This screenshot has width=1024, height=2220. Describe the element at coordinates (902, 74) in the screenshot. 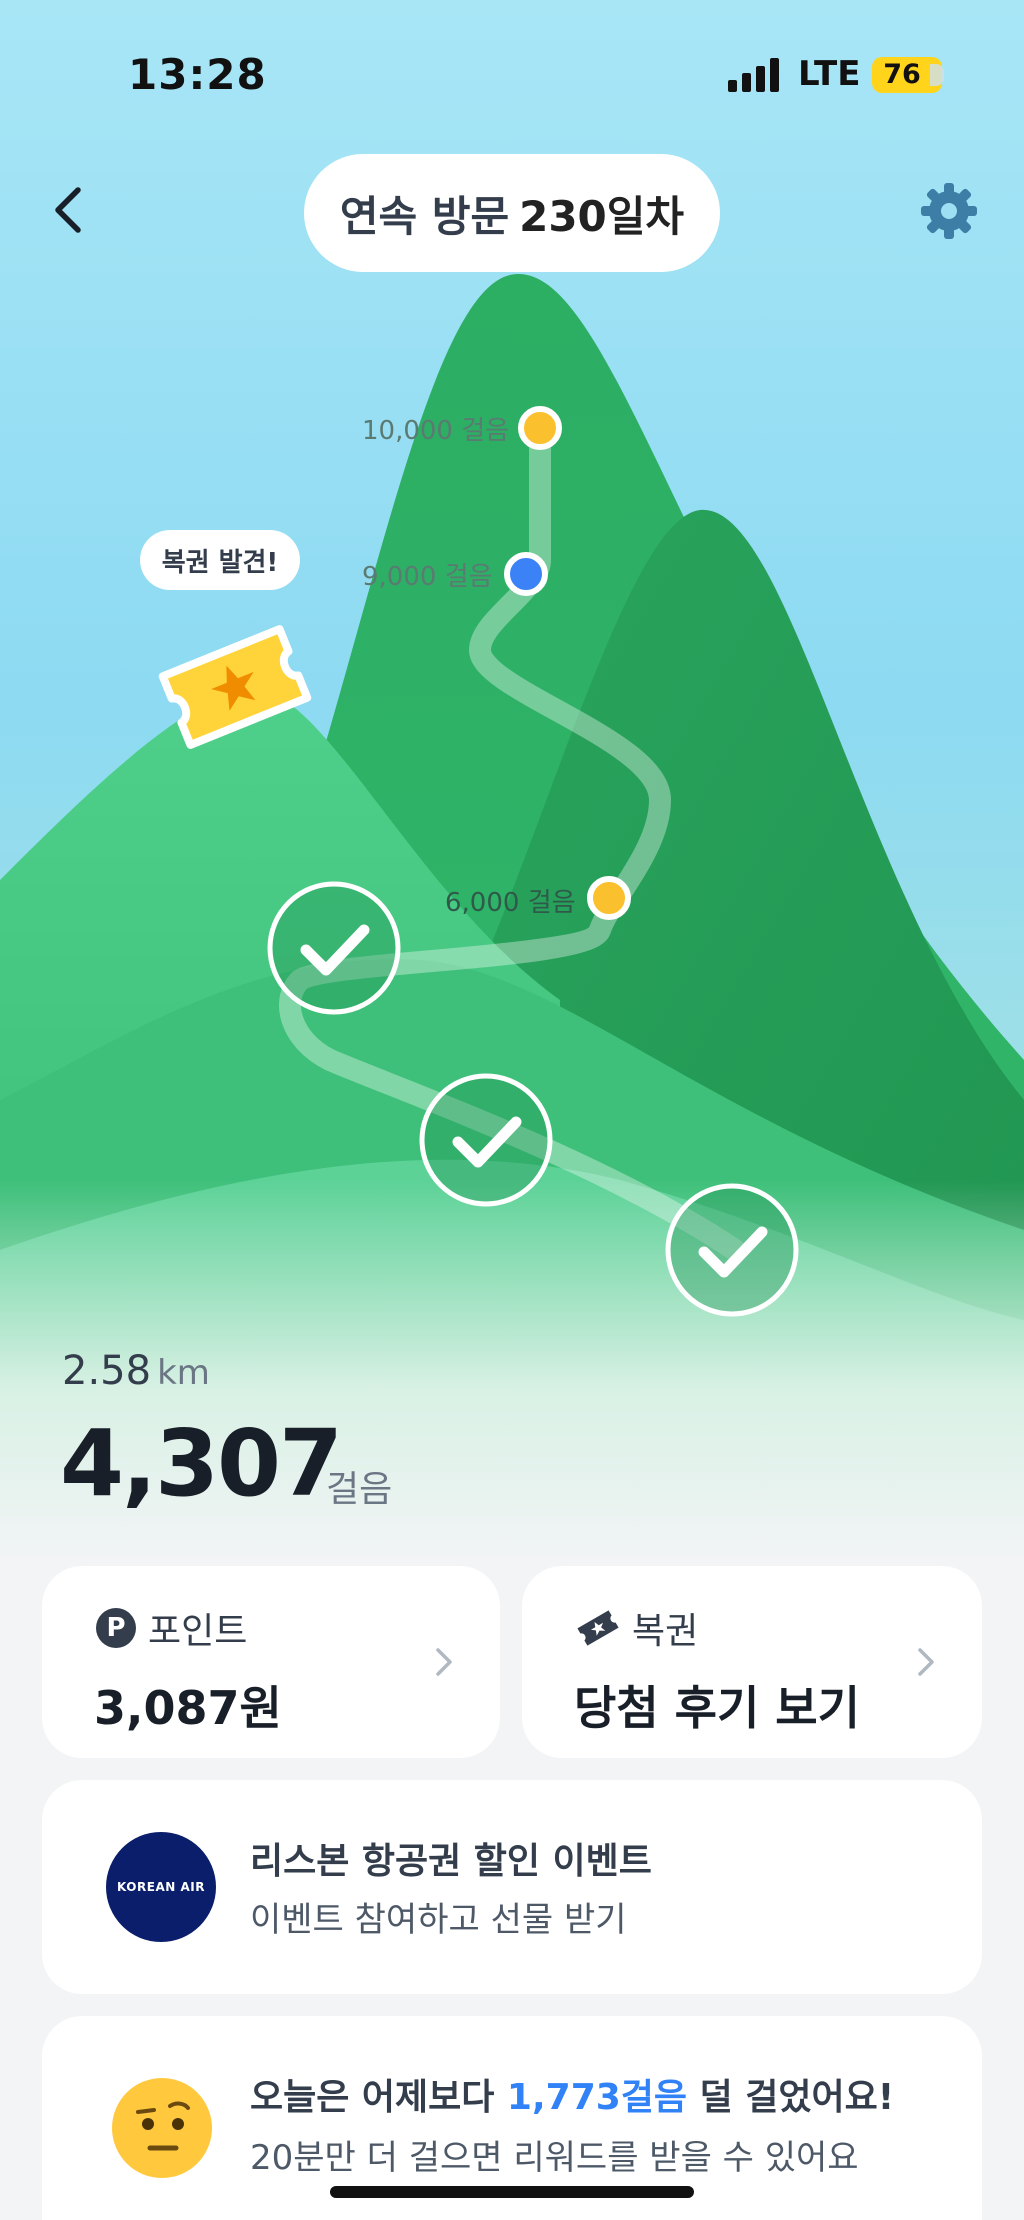

I see `battery-level: 76` at that location.